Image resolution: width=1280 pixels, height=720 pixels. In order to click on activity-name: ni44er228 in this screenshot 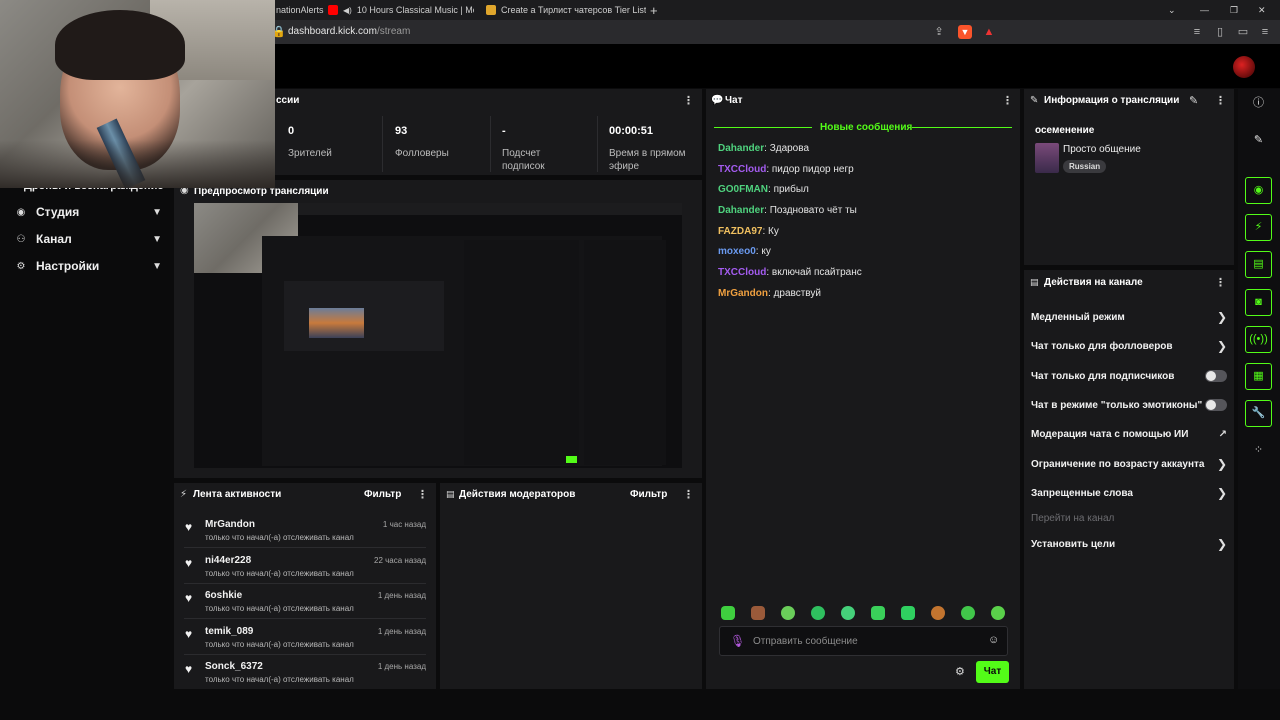, I will do `click(228, 560)`.